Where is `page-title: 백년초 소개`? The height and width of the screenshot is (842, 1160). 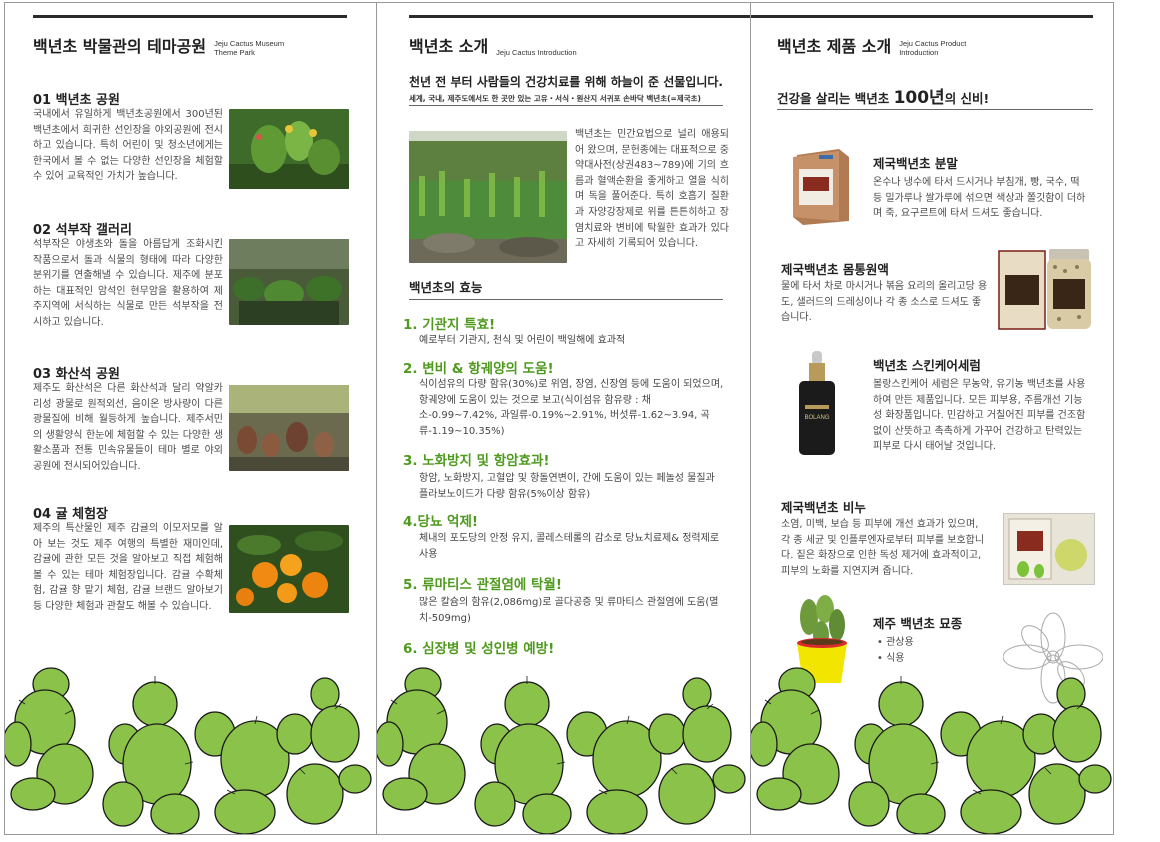 page-title: 백년초 소개 is located at coordinates (449, 46).